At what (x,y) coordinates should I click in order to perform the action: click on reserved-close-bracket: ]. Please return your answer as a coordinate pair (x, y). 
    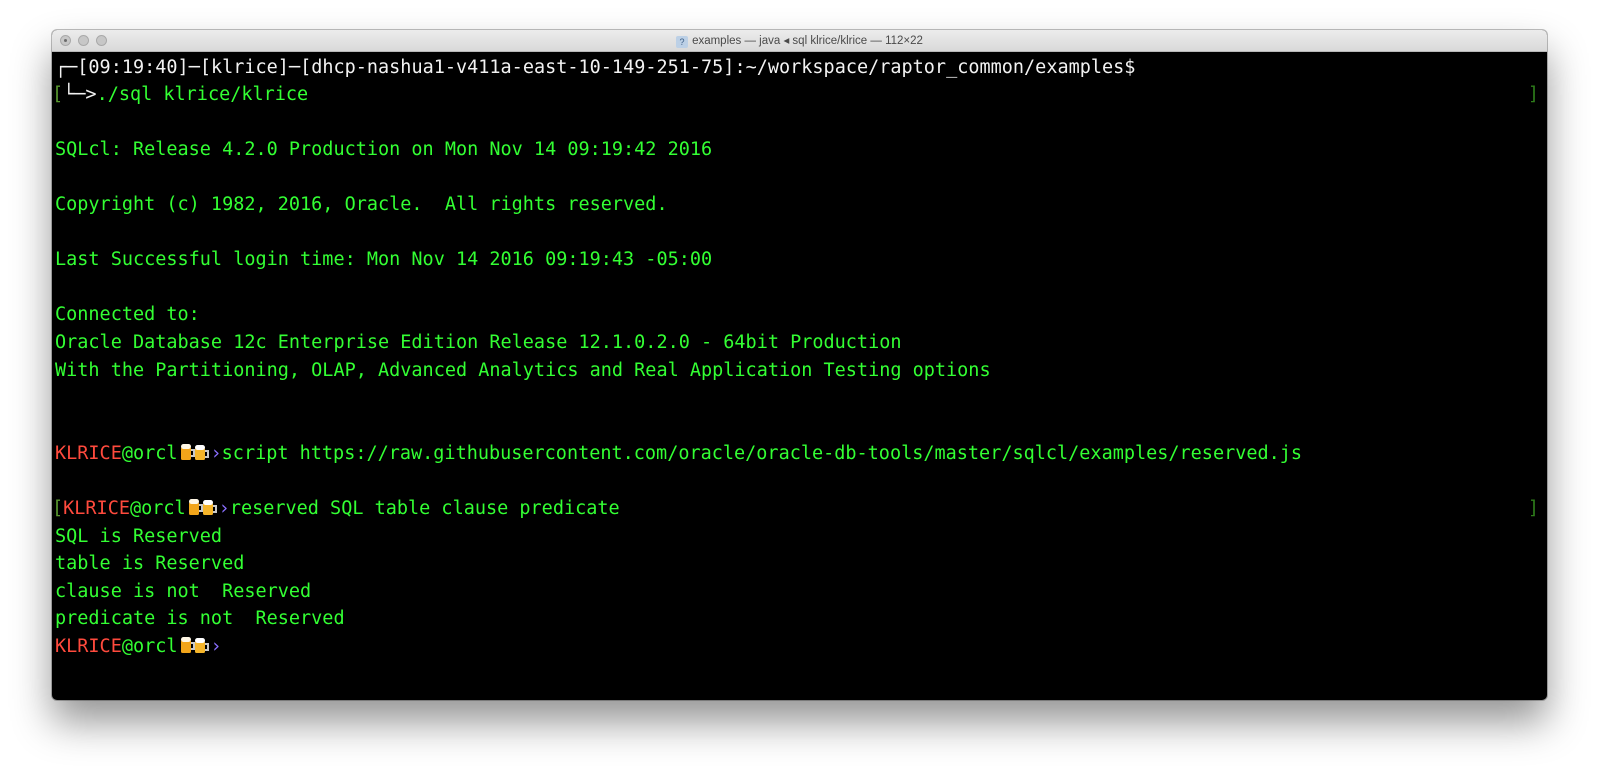
    Looking at the image, I should click on (1533, 508).